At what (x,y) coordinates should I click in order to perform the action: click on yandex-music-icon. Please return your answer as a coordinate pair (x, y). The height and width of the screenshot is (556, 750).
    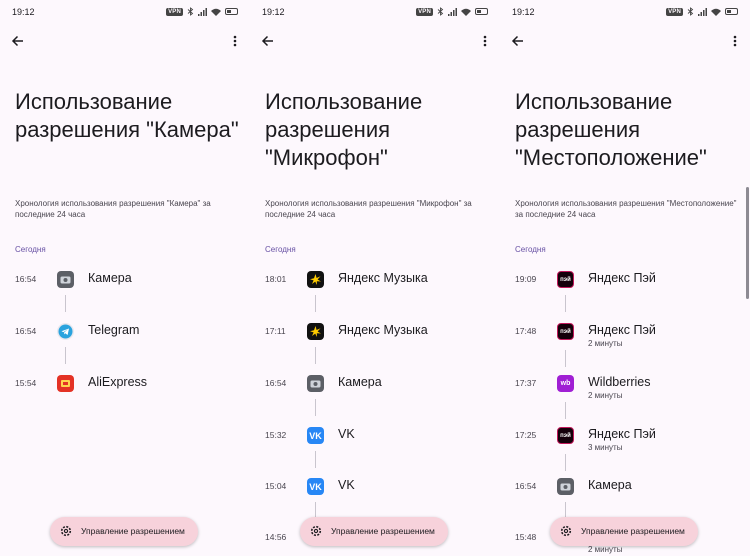
    Looking at the image, I should click on (315, 279).